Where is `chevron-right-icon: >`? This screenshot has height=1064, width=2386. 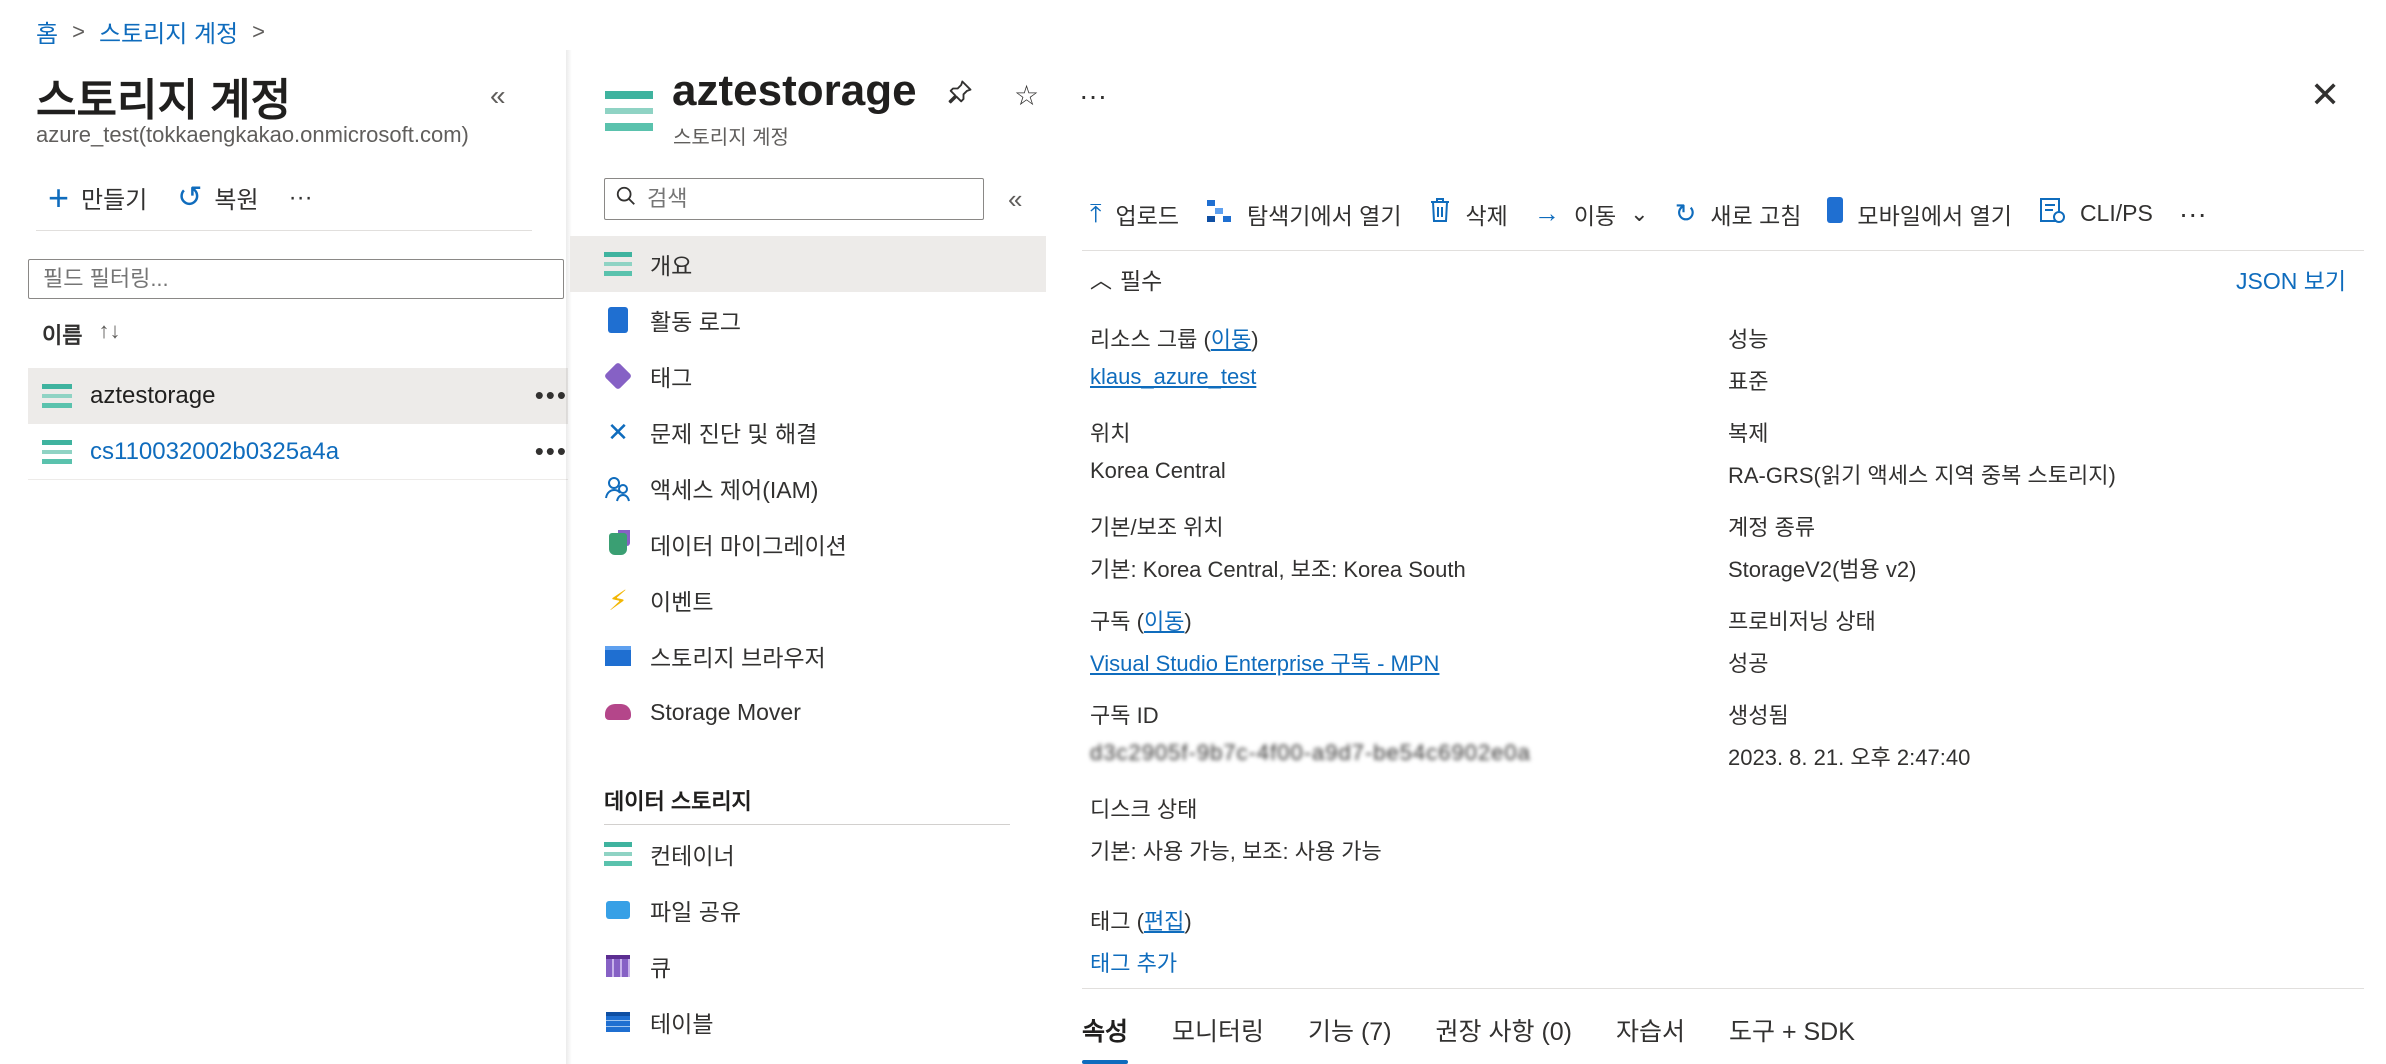
chevron-right-icon: > is located at coordinates (258, 31).